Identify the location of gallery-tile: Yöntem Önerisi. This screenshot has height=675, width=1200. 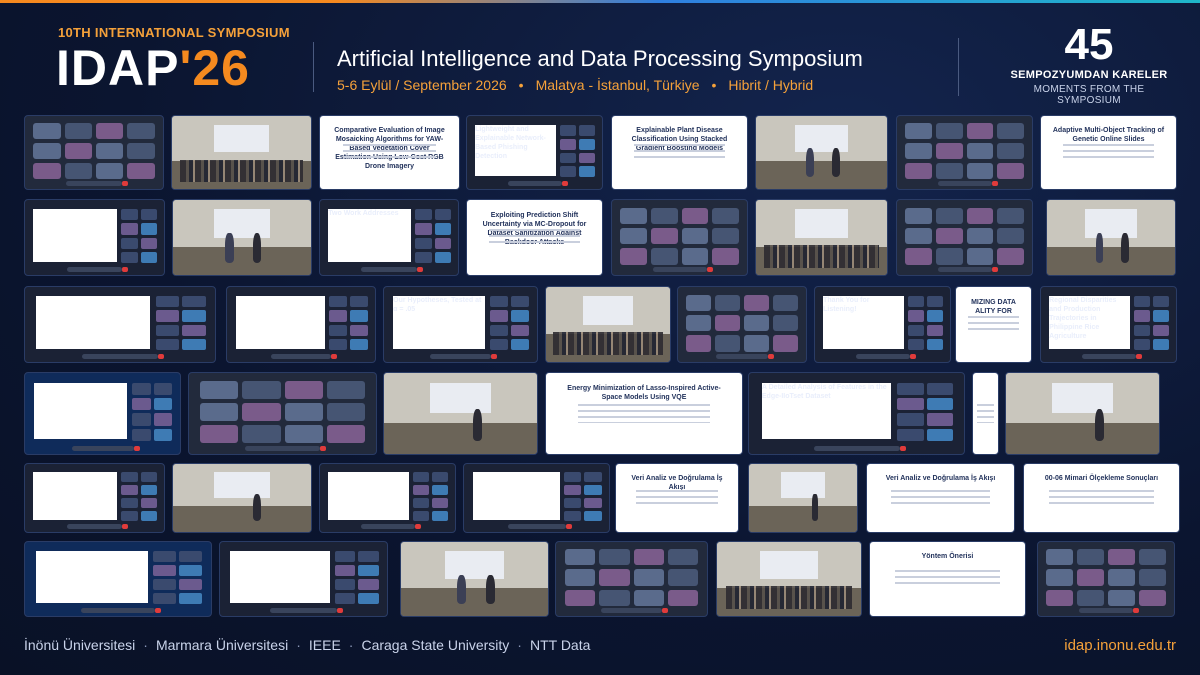
(947, 579).